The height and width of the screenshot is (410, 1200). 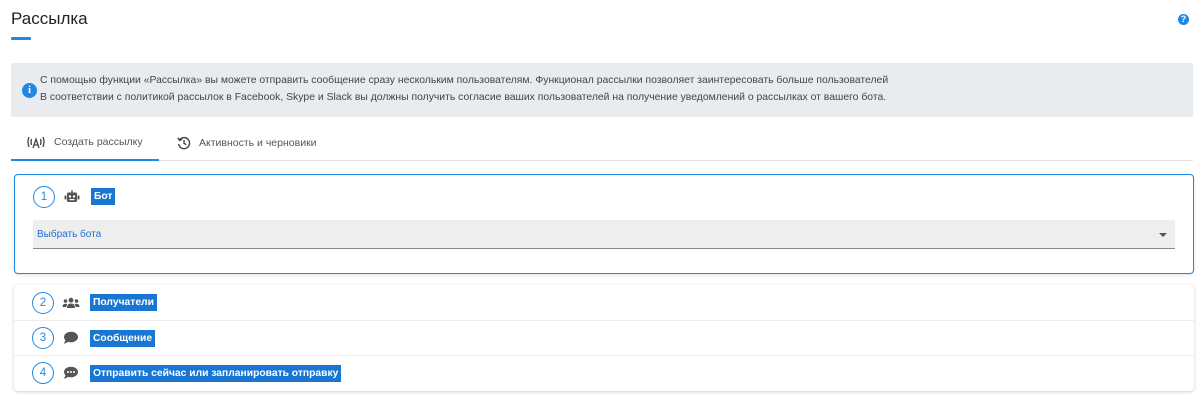 What do you see at coordinates (21, 38) in the screenshot?
I see `title-underline` at bounding box center [21, 38].